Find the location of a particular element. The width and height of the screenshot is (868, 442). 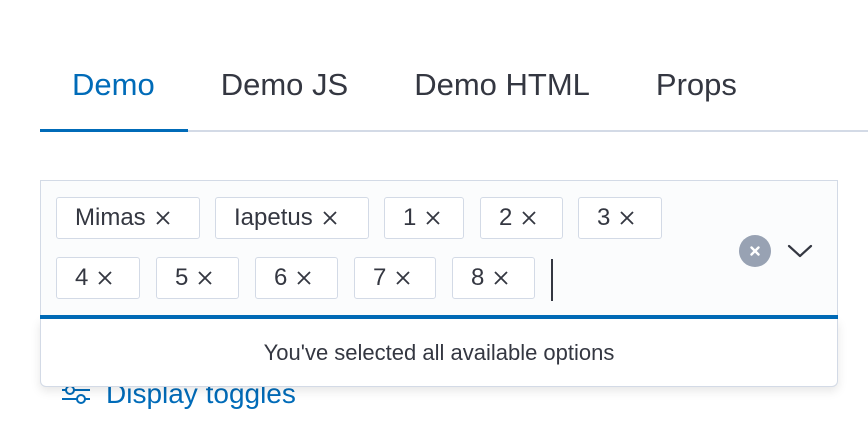

option-pill-label: 4 is located at coordinates (82, 277).